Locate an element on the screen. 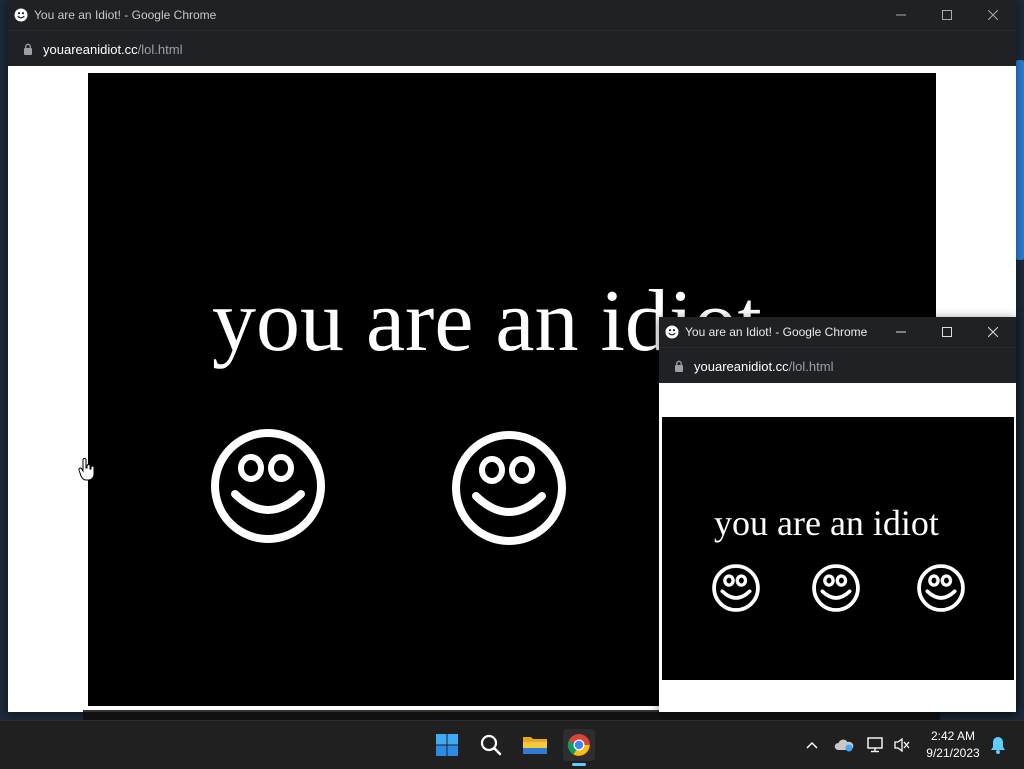 This screenshot has width=1024, height=769. maximize-button is located at coordinates (947, 15).